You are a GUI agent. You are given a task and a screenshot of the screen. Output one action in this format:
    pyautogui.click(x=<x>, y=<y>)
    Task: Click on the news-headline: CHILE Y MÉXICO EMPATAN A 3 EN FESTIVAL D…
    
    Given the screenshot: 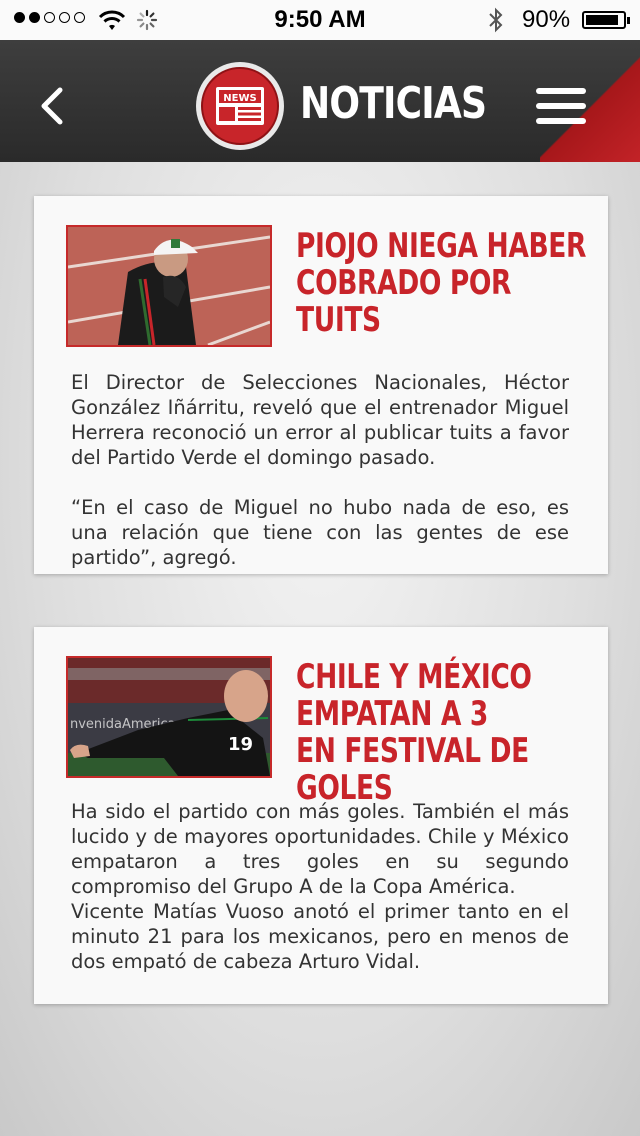 What is the action you would take?
    pyautogui.click(x=448, y=733)
    